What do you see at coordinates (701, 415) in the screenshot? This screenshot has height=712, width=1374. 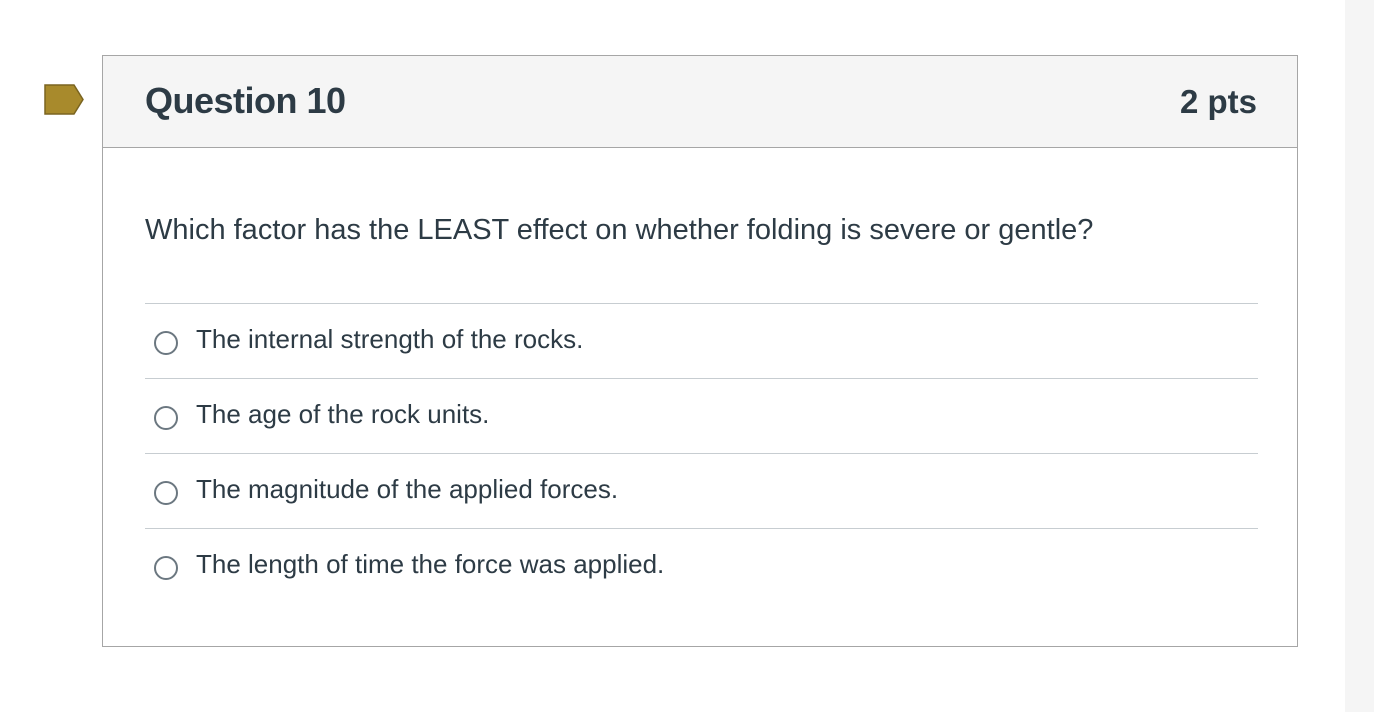 I see `answer-option: The age of the rock units.` at bounding box center [701, 415].